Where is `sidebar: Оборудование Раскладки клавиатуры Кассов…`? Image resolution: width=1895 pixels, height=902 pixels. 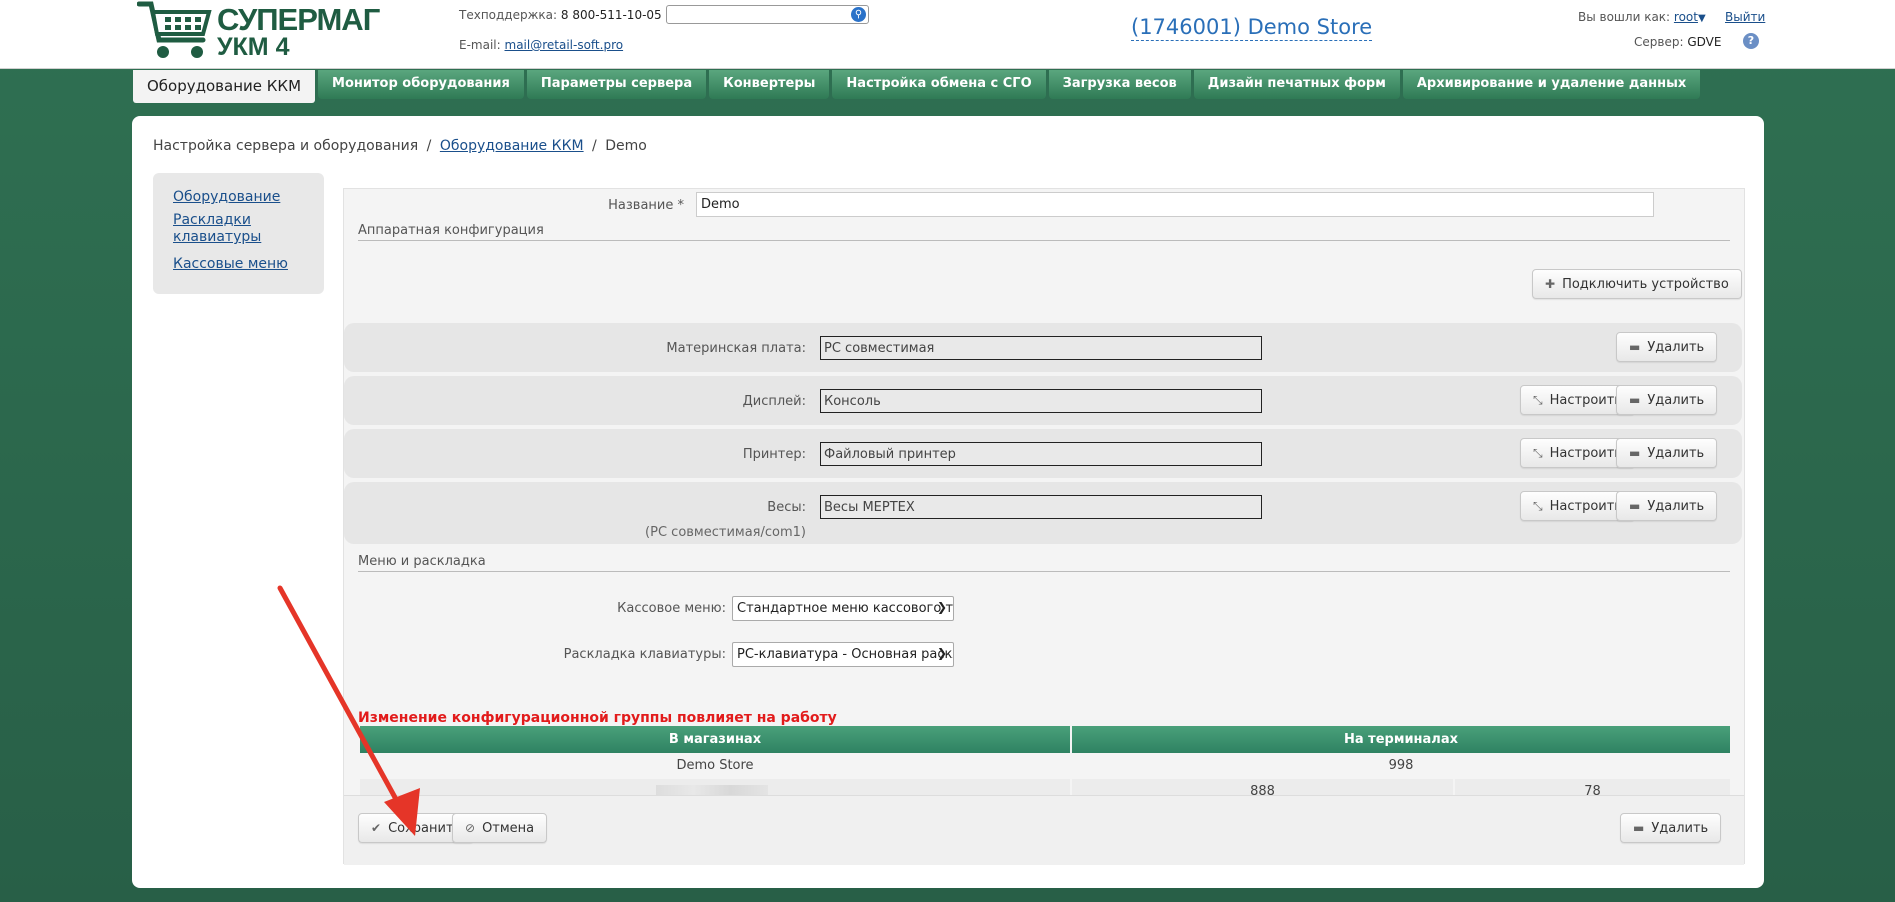
sidebar: Оборудование Раскладки клавиатуры Кассов… is located at coordinates (238, 233).